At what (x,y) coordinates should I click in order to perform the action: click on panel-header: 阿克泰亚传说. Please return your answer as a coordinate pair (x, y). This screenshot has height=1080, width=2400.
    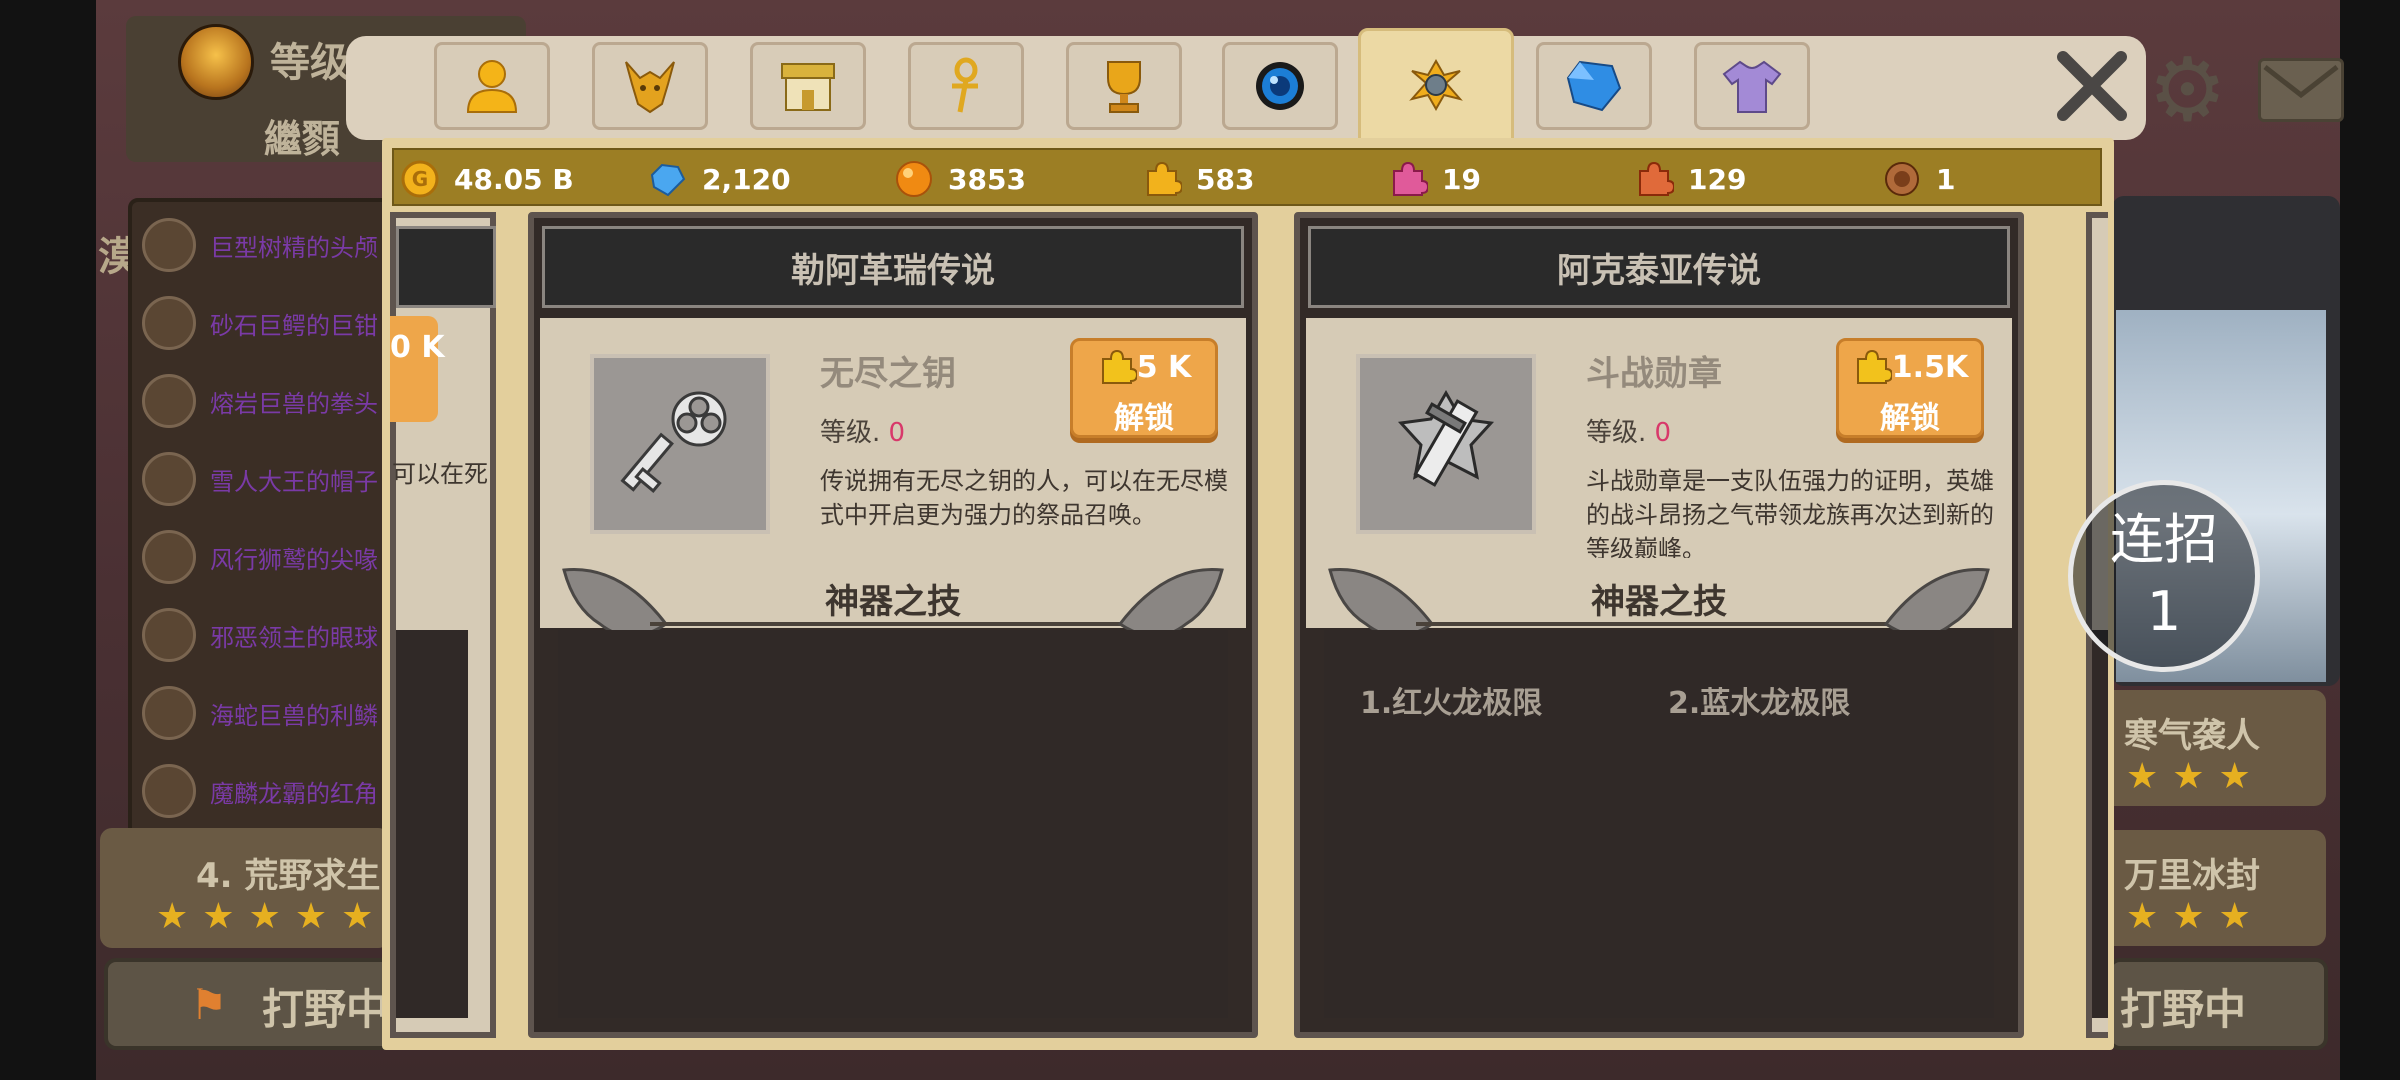
    Looking at the image, I should click on (1659, 267).